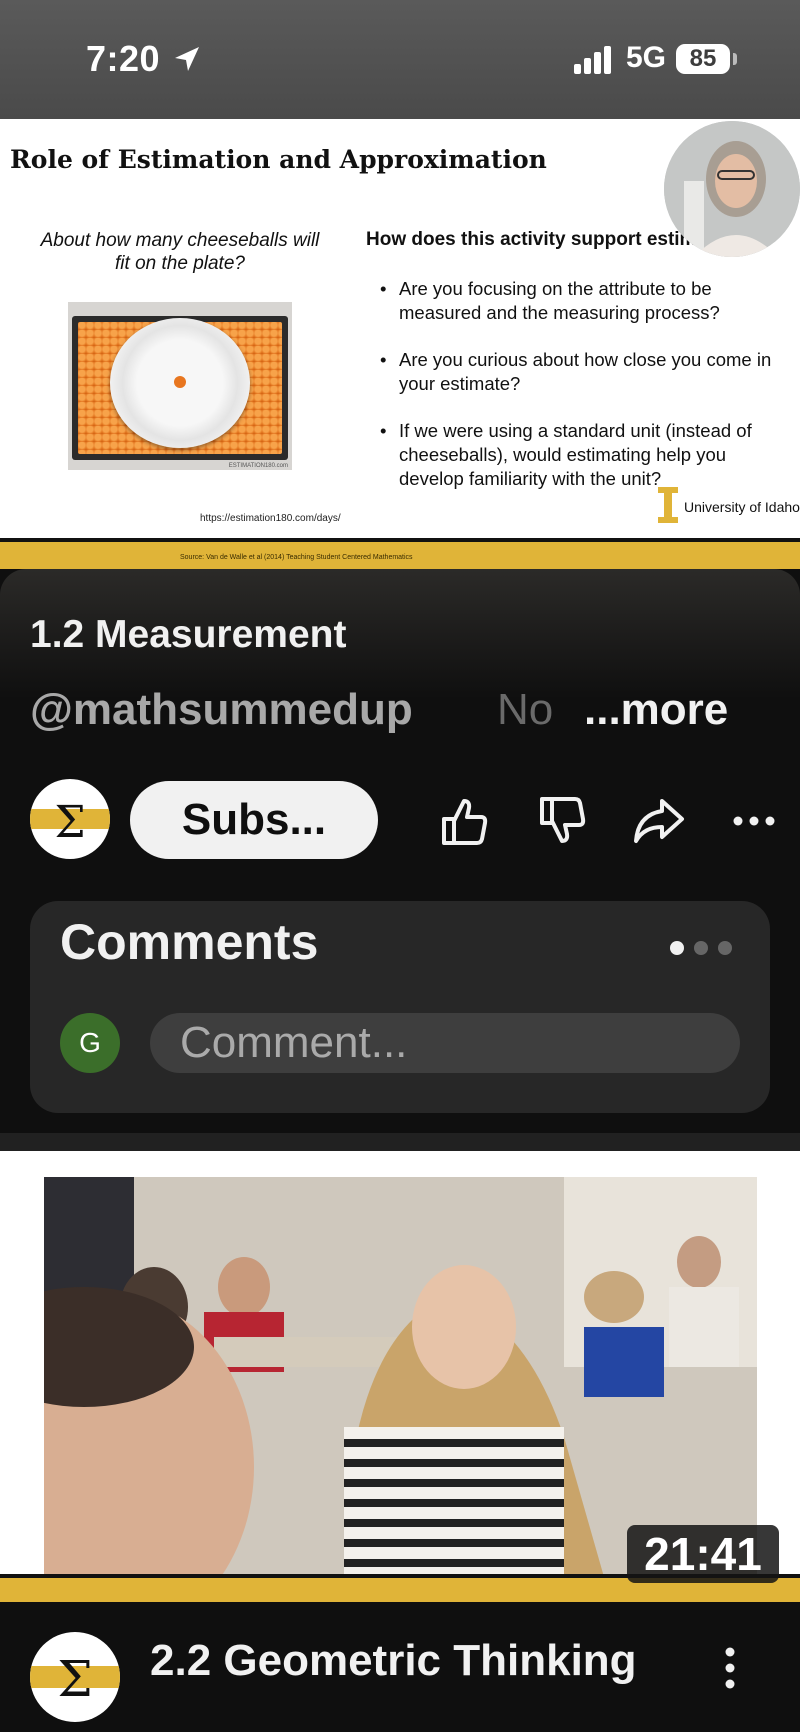  What do you see at coordinates (668, 505) in the screenshot?
I see `university-logo-icon` at bounding box center [668, 505].